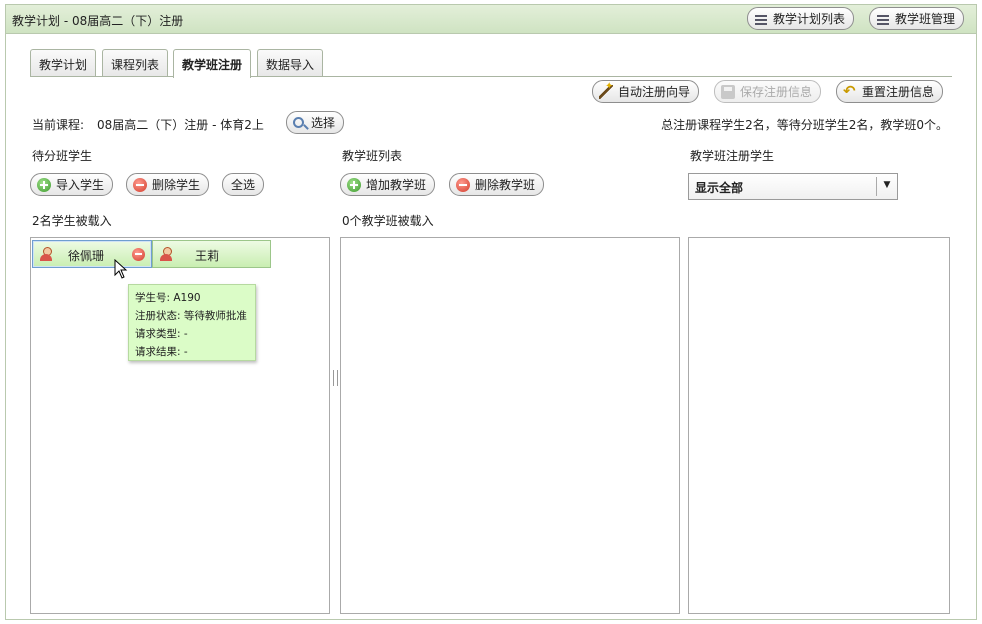 The width and height of the screenshot is (982, 624). Describe the element at coordinates (58, 125) in the screenshot. I see `course-label: 当前课程:` at that location.